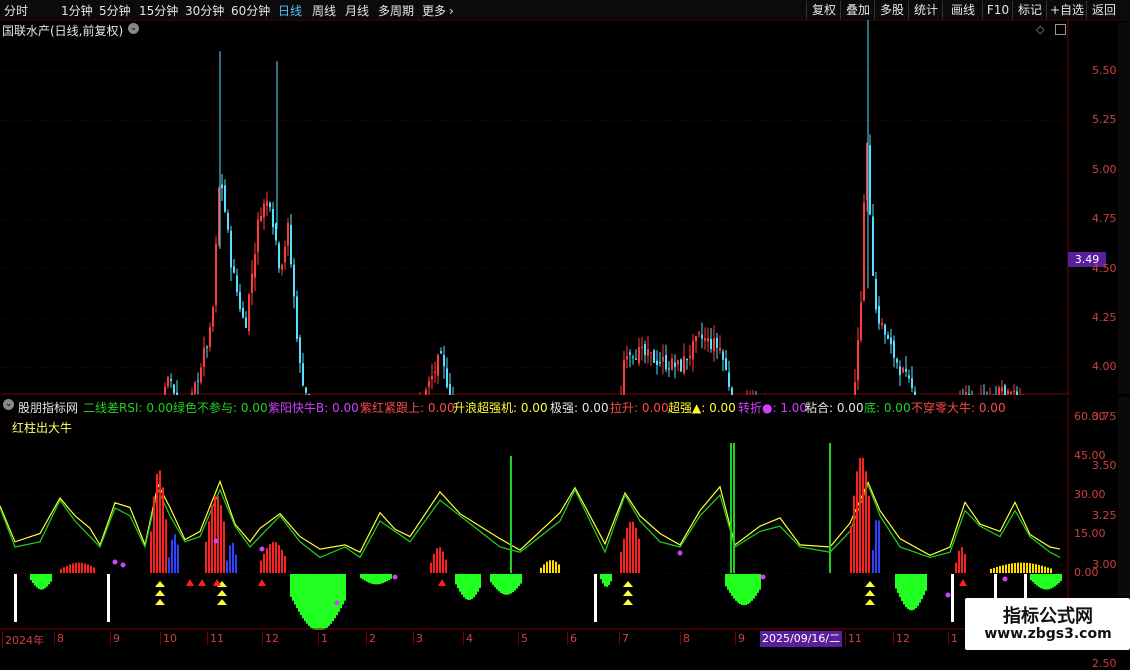 The width and height of the screenshot is (1130, 670). Describe the element at coordinates (324, 10) in the screenshot. I see `period-tab-weekly: 周线` at that location.